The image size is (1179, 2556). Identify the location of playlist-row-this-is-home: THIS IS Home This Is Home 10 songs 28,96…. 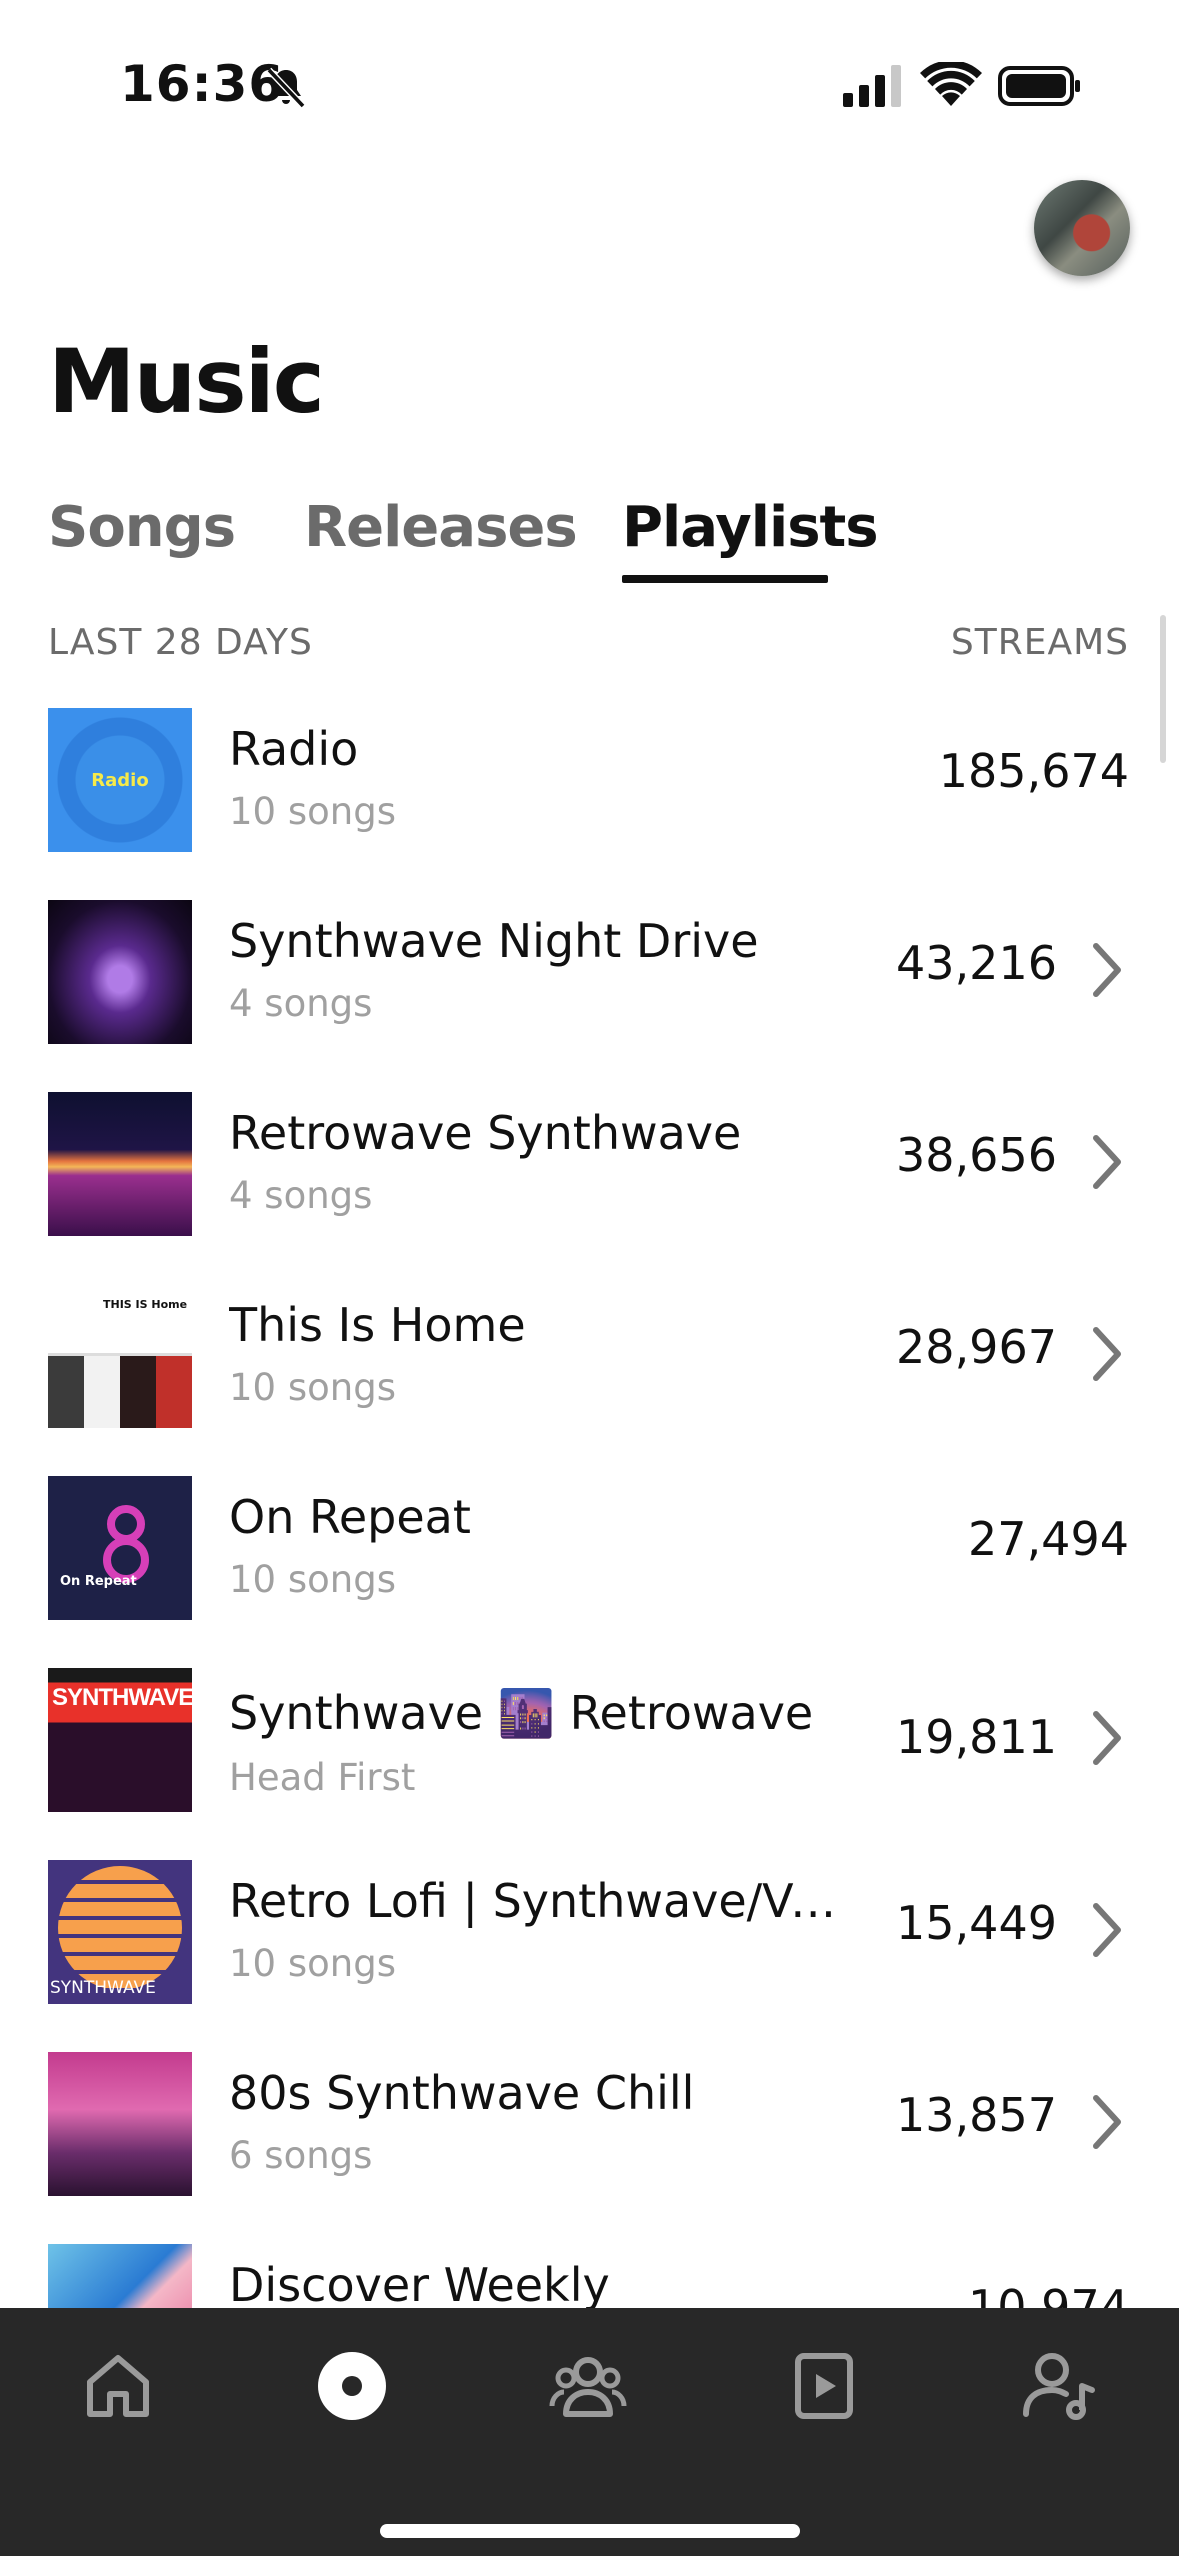
(589, 1372).